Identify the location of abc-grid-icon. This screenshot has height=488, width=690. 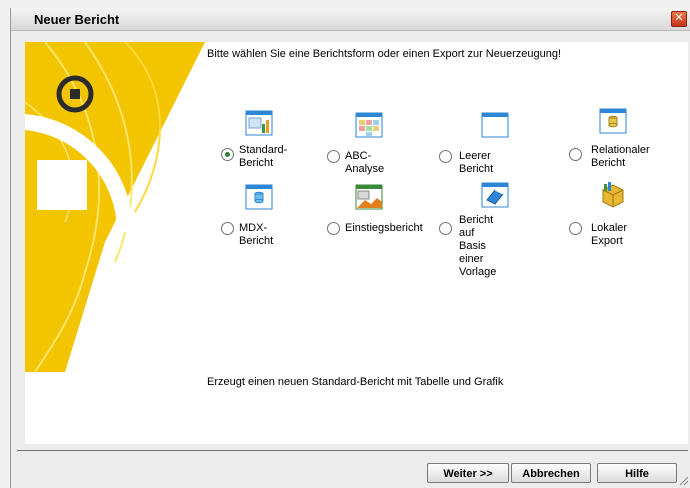
(369, 125).